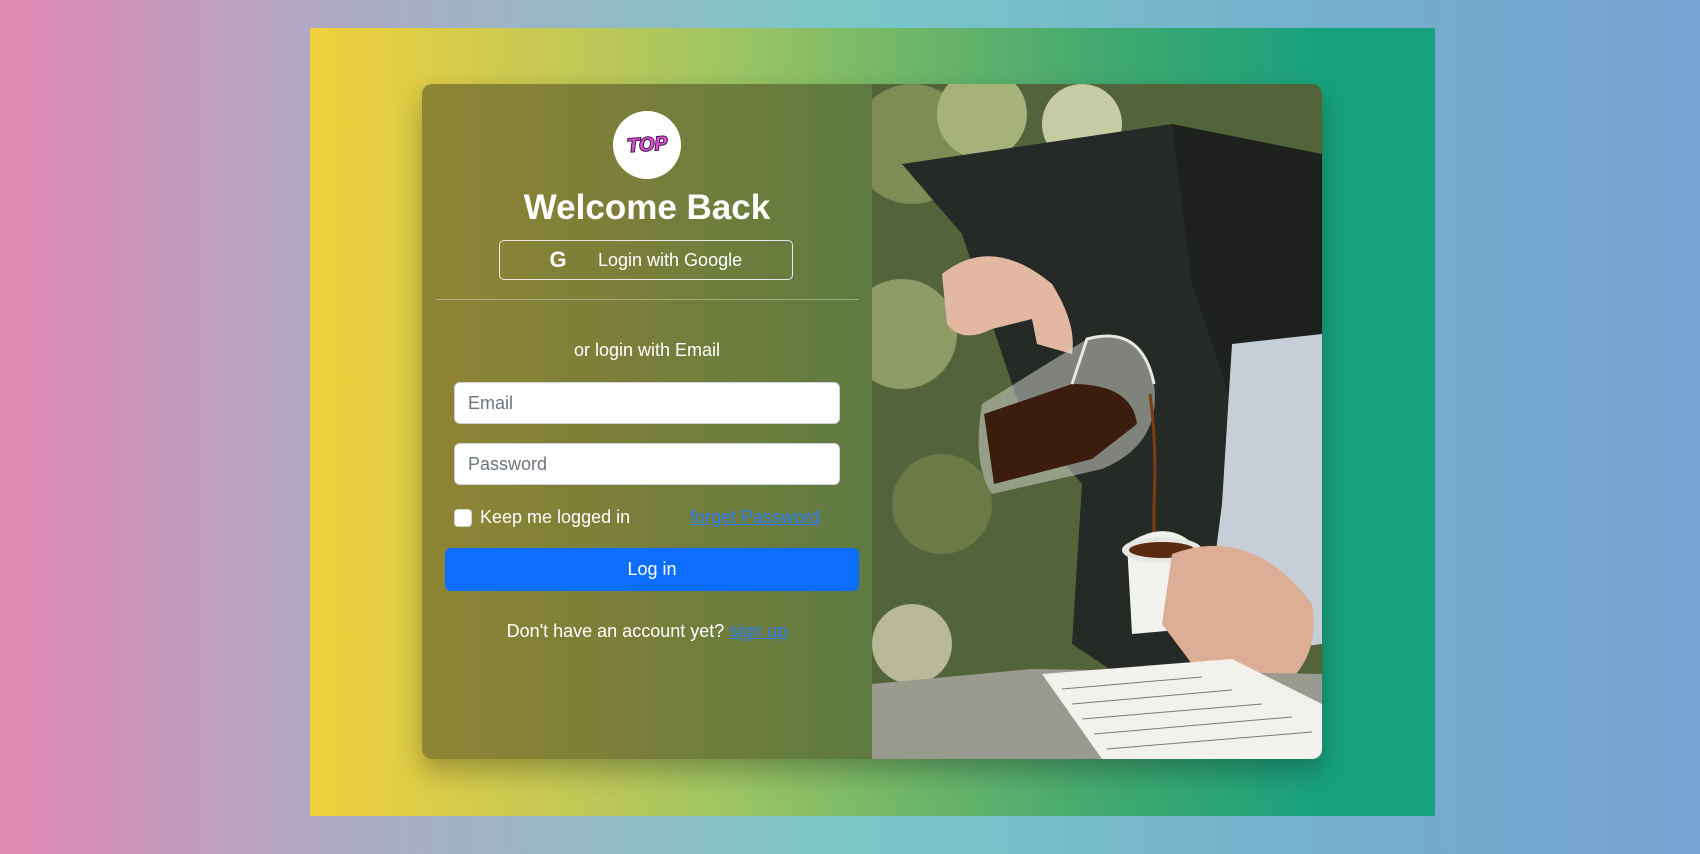  I want to click on signup-row: Don't have an account yet? sign up, so click(647, 631).